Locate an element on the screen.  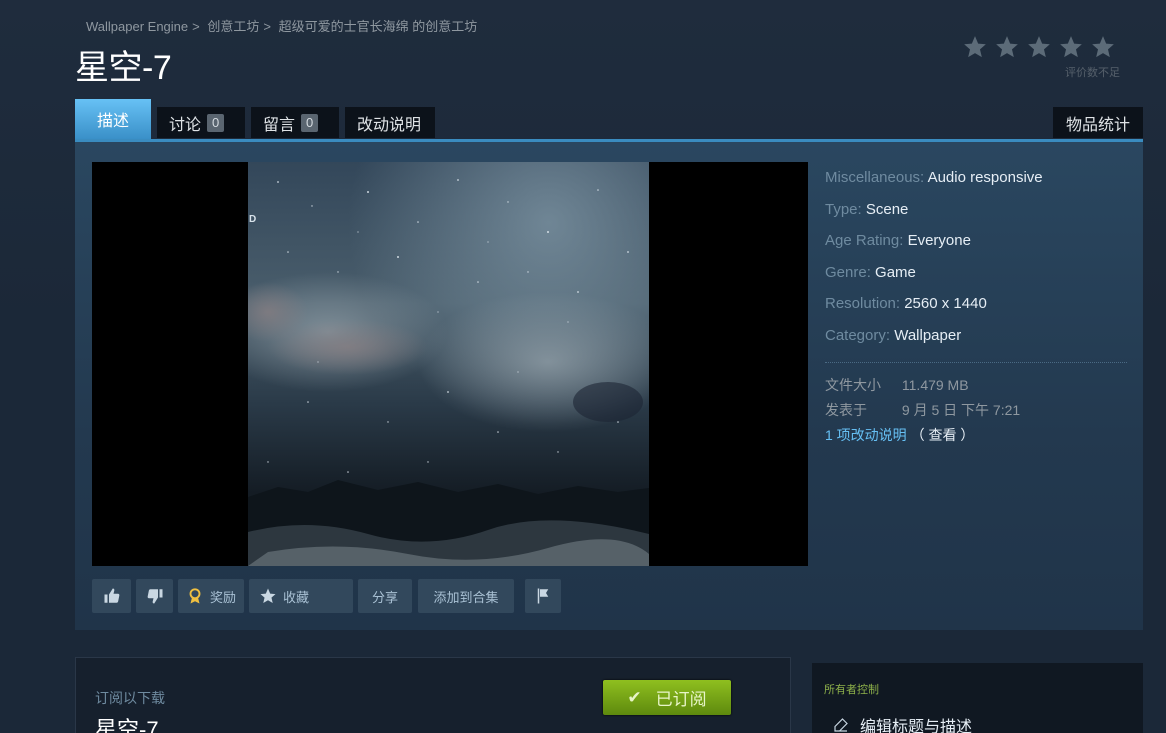
add-to-collection-label: 添加到合集 is located at coordinates (466, 597).